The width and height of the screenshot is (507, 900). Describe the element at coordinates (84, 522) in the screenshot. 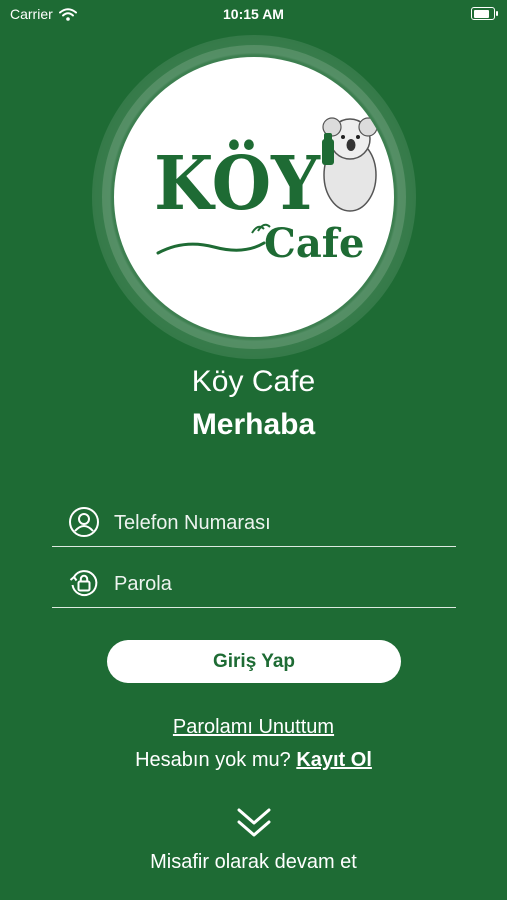

I see `user-icon` at that location.